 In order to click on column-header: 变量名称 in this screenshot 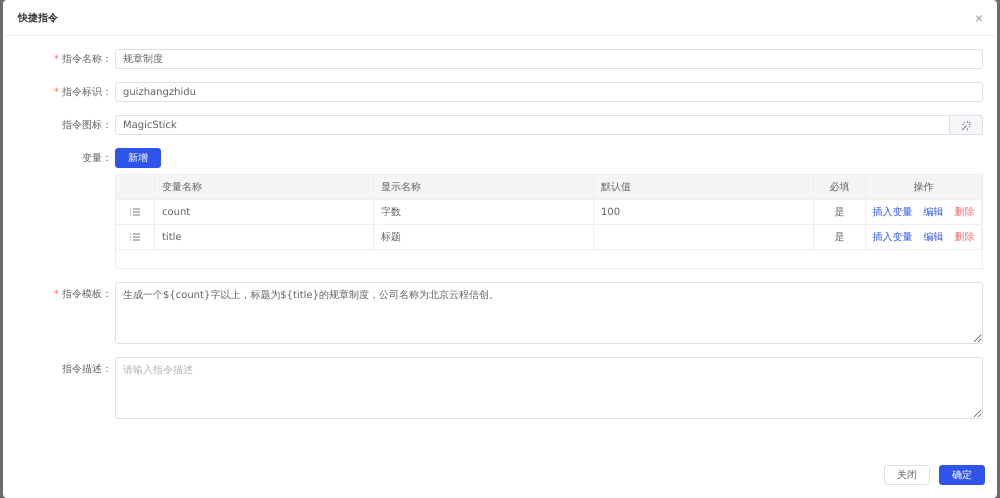, I will do `click(264, 187)`.